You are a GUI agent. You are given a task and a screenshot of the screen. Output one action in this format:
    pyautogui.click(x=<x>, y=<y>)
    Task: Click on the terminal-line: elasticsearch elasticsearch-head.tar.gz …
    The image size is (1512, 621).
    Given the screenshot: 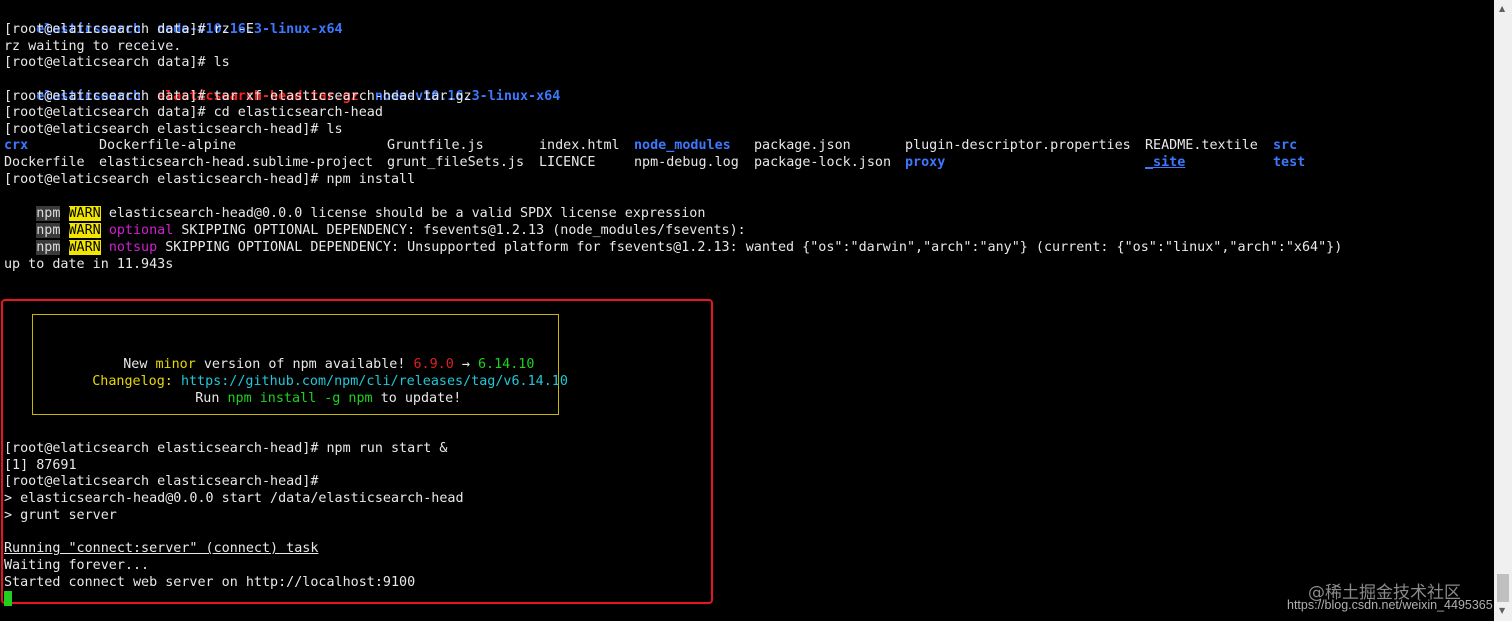 What is the action you would take?
    pyautogui.click(x=282, y=87)
    